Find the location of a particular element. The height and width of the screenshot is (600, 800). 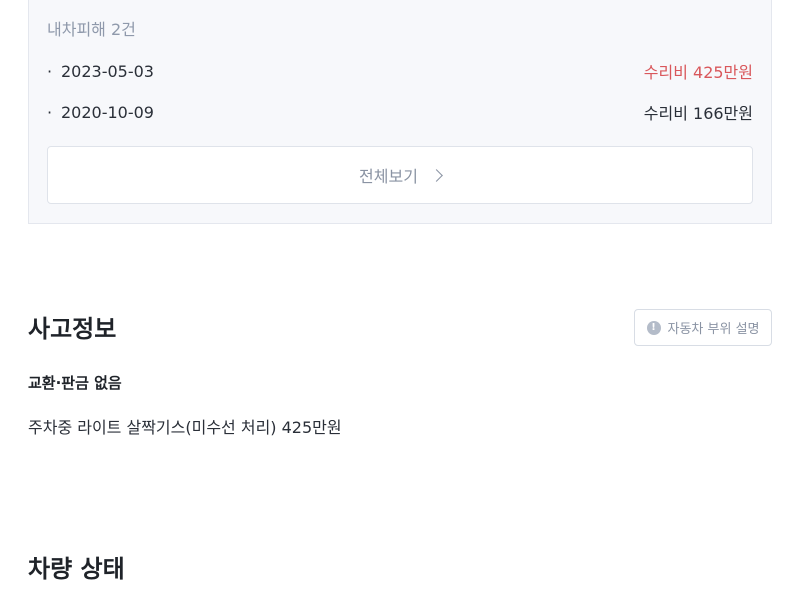

damage-date: · 2023-05-03 is located at coordinates (100, 71).